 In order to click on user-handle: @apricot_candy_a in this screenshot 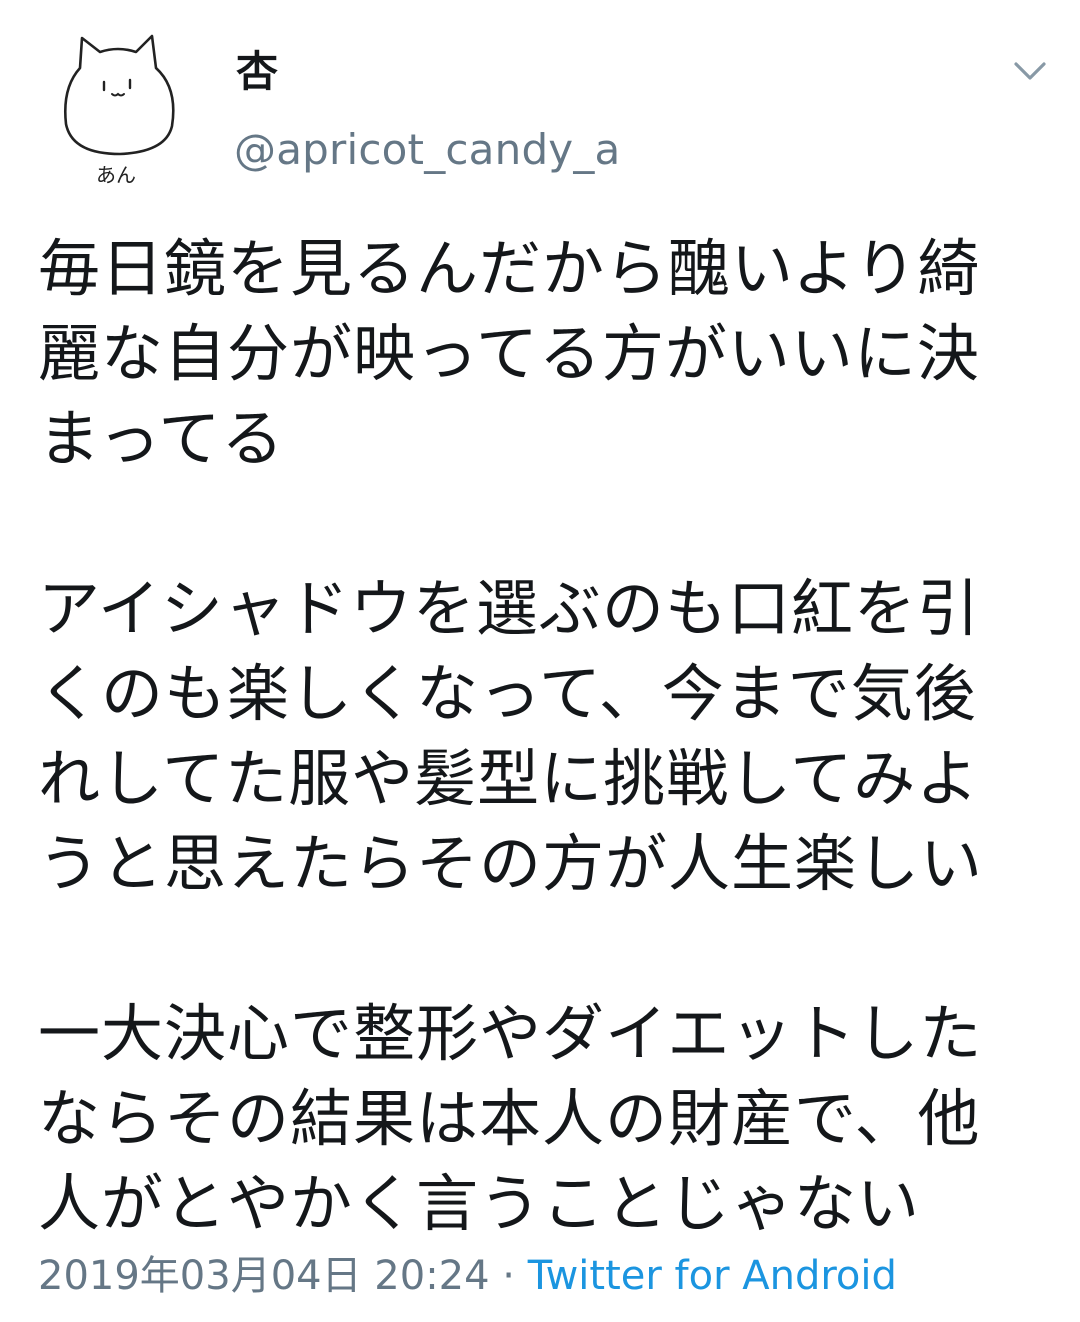, I will do `click(427, 150)`.